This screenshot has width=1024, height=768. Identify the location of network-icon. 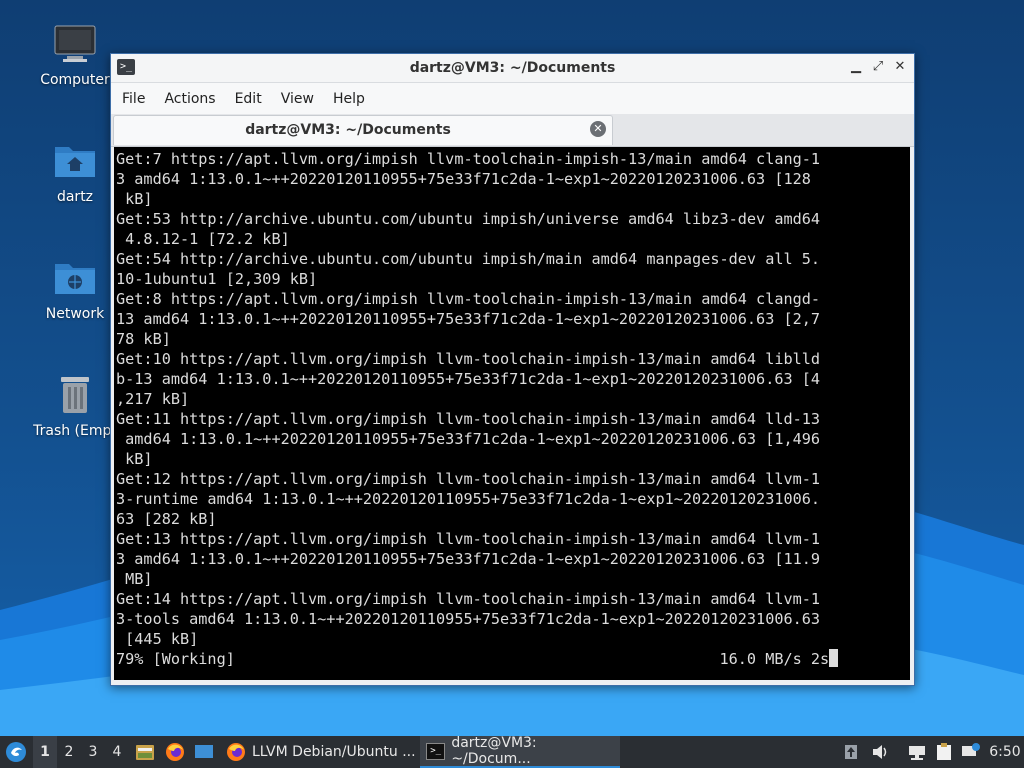
(917, 753).